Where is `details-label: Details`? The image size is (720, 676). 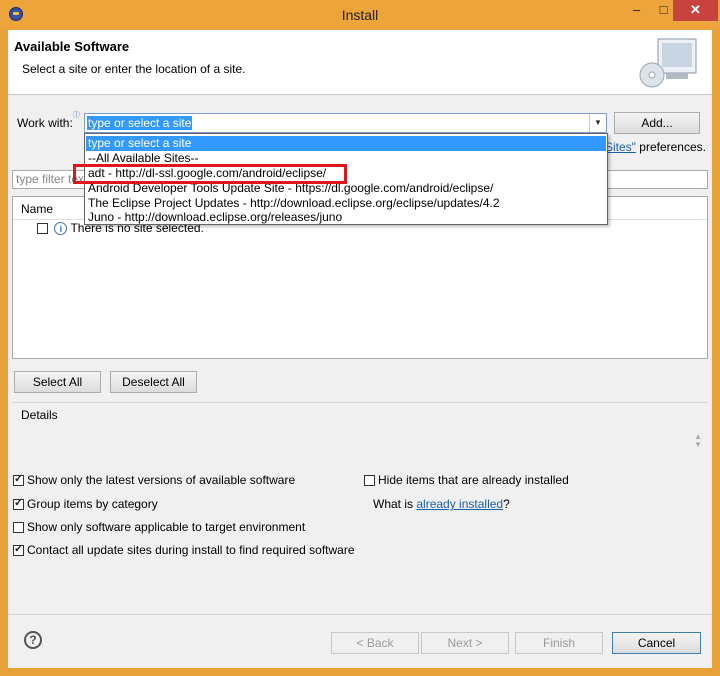 details-label: Details is located at coordinates (39, 415).